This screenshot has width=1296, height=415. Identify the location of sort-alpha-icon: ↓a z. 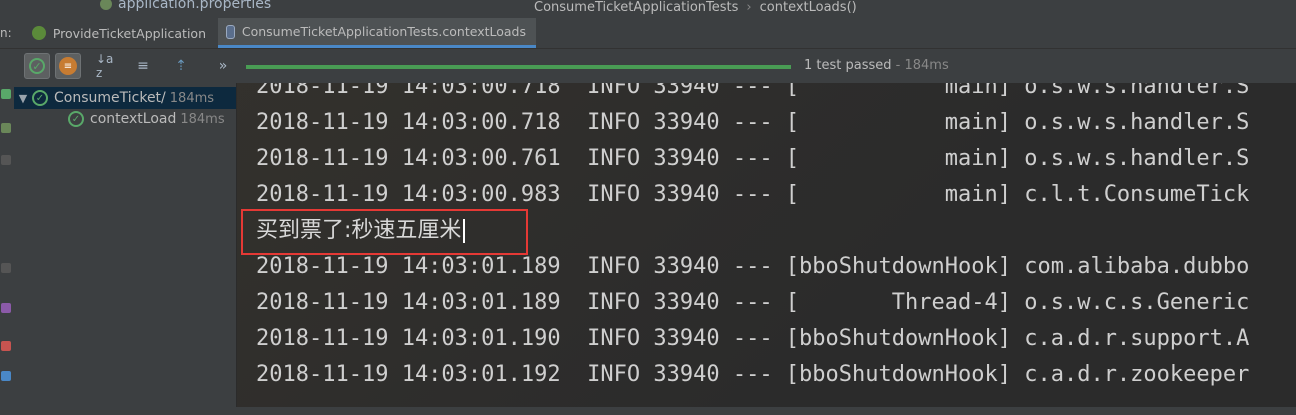
(105, 66).